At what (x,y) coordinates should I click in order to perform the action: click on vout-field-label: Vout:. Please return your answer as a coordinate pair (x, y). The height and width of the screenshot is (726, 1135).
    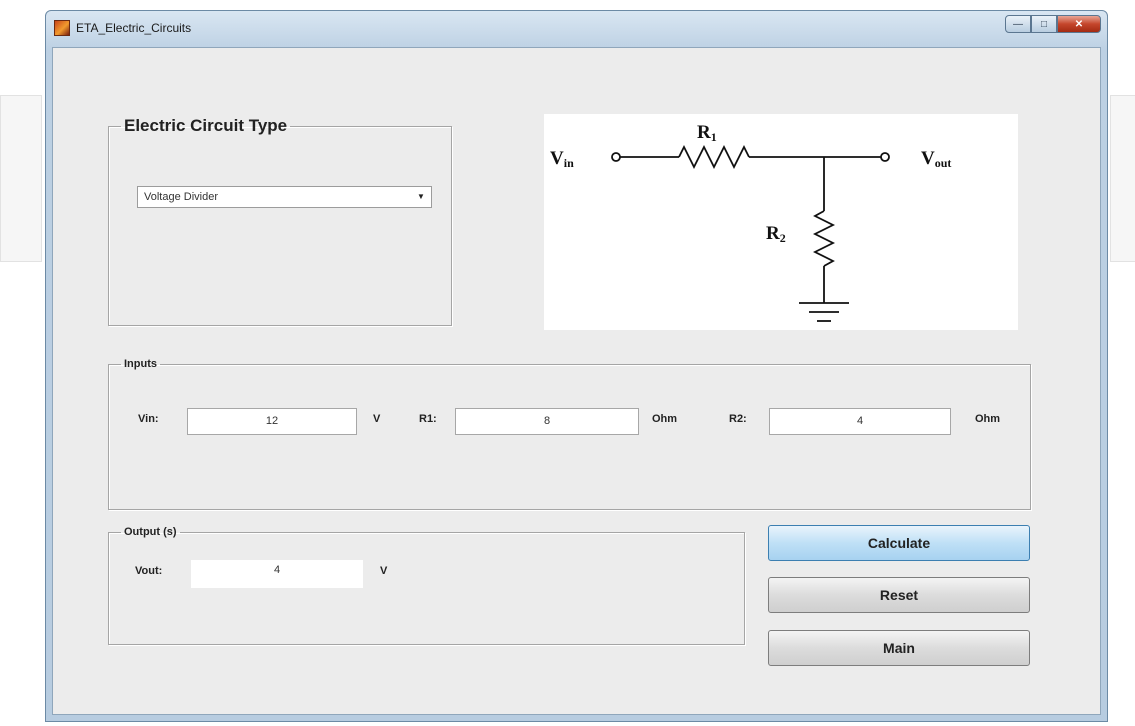
    Looking at the image, I should click on (149, 571).